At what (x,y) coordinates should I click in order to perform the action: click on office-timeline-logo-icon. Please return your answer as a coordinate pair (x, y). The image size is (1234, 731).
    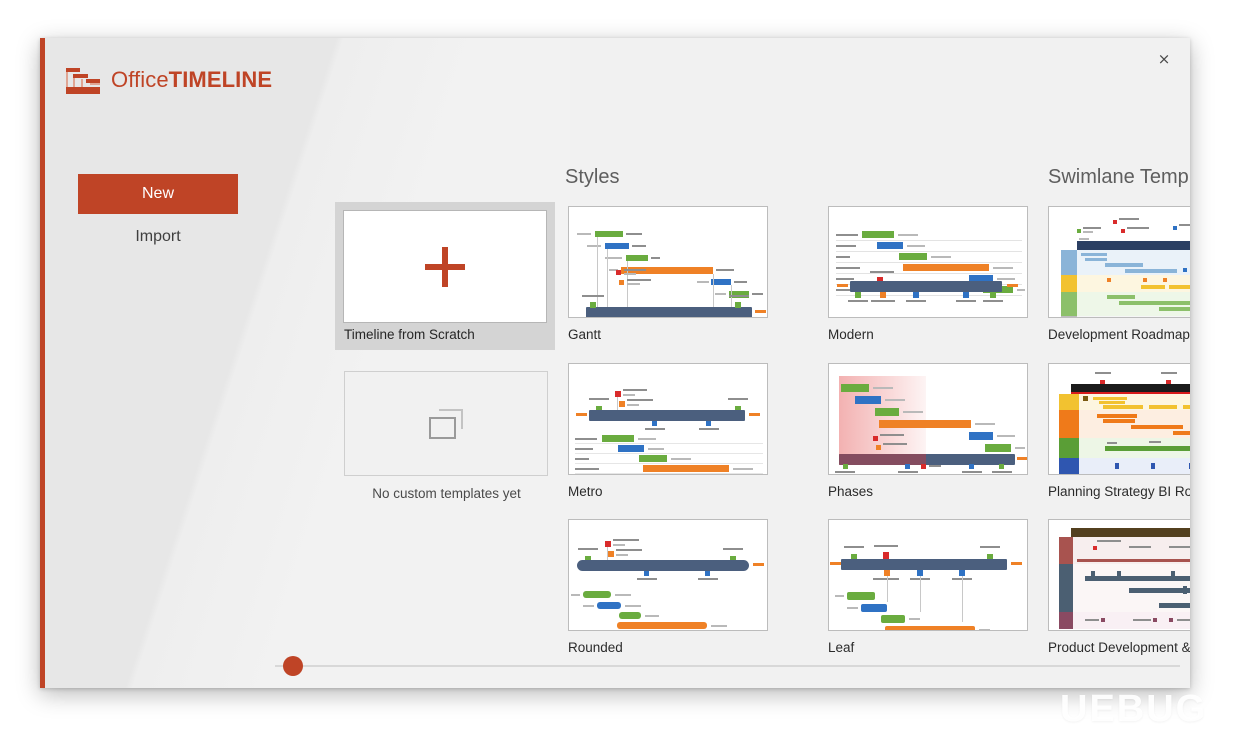
    Looking at the image, I should click on (83, 80).